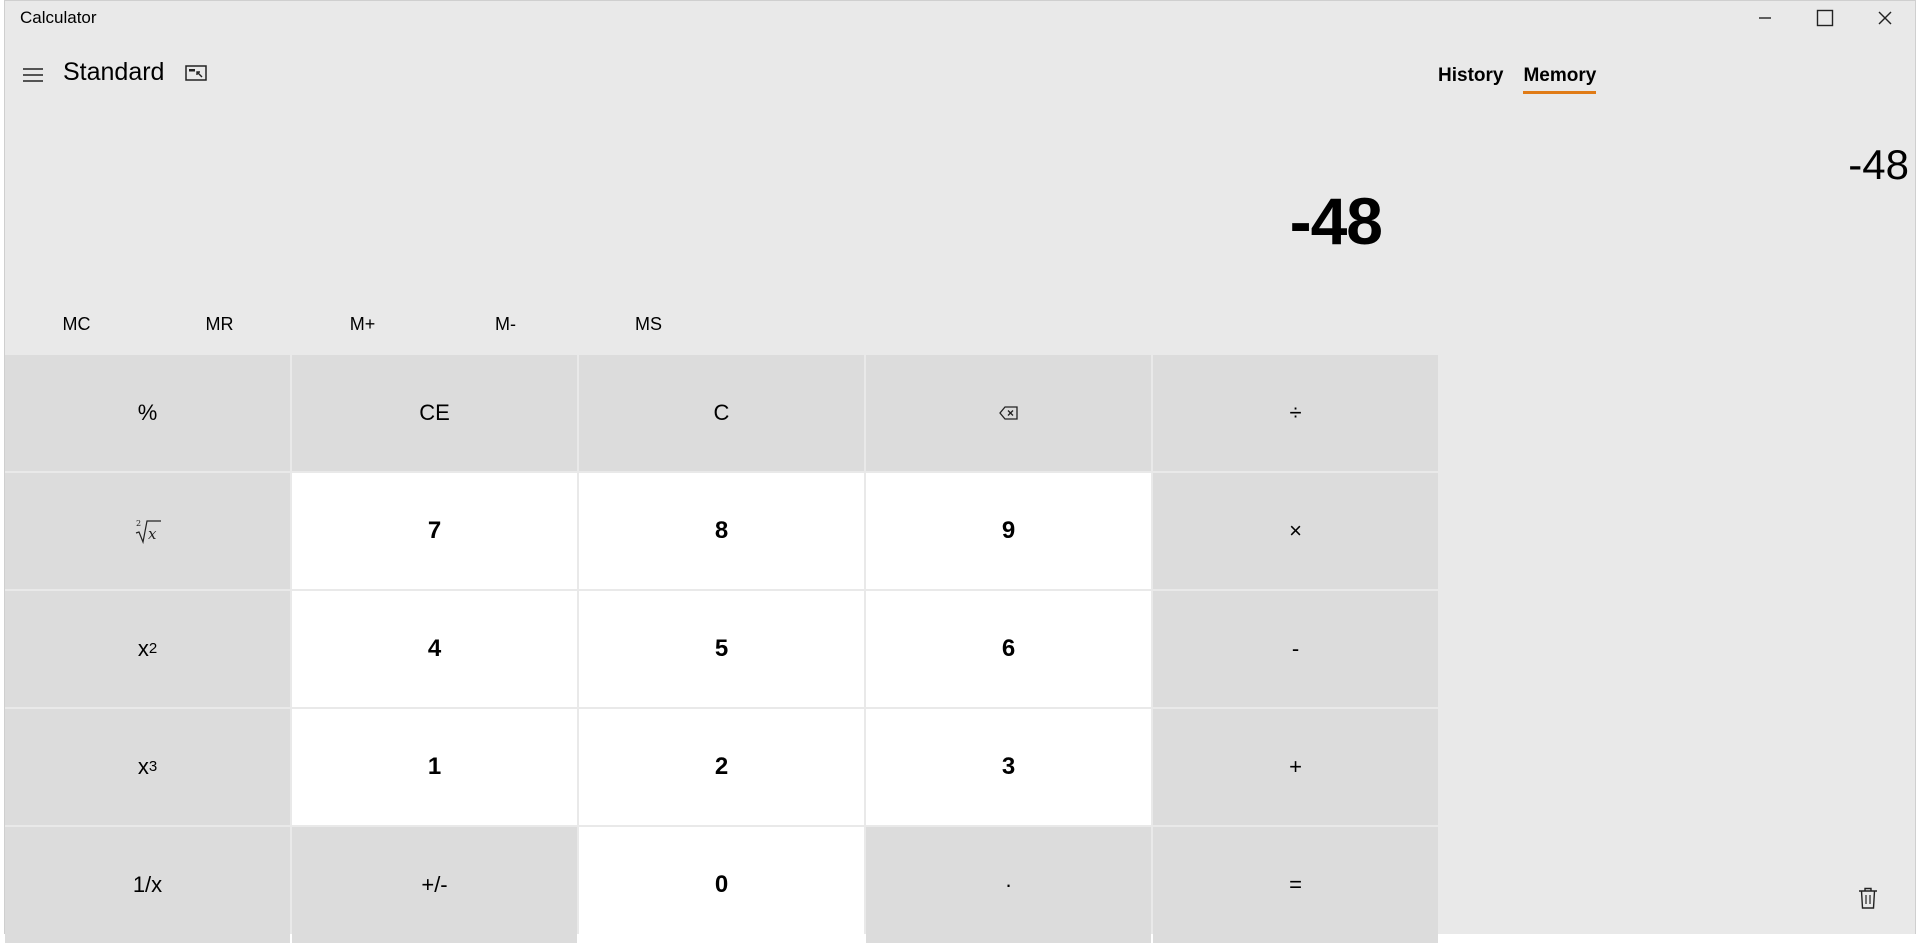 The height and width of the screenshot is (943, 1920). I want to click on panel-tabs: History Memory, so click(1517, 79).